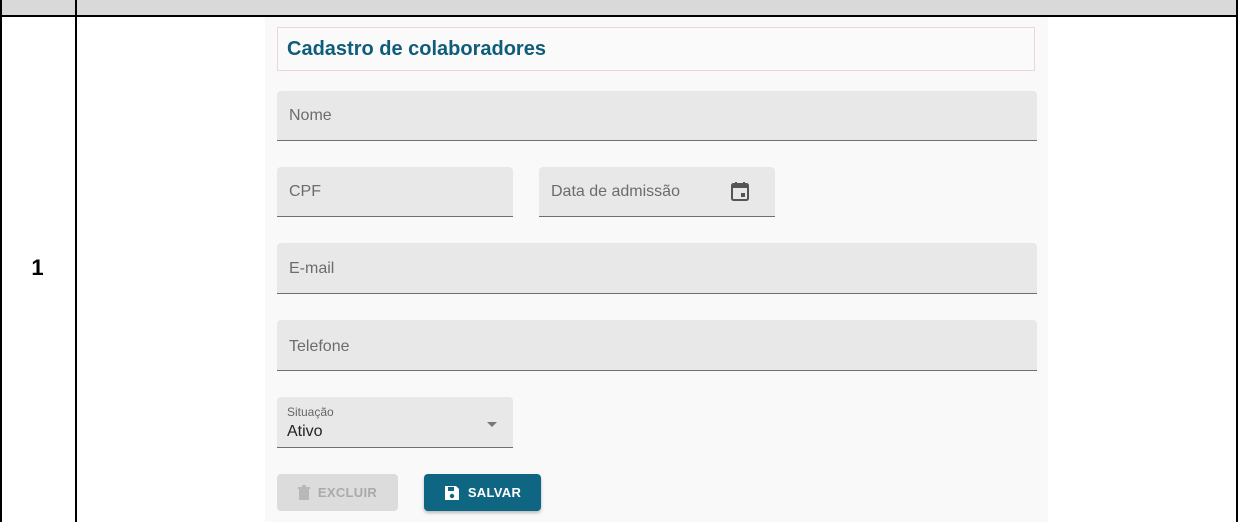 The image size is (1238, 522). What do you see at coordinates (347, 492) in the screenshot?
I see `delete-button-label: EXCLUIR` at bounding box center [347, 492].